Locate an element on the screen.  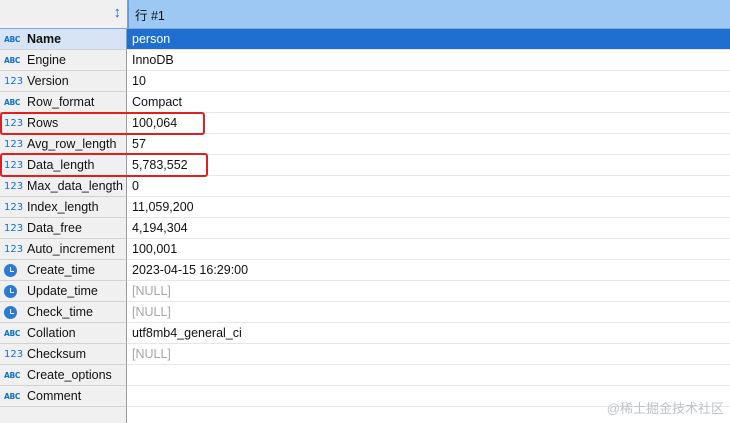
field-value-cell: 5,783,552 is located at coordinates (428, 165).